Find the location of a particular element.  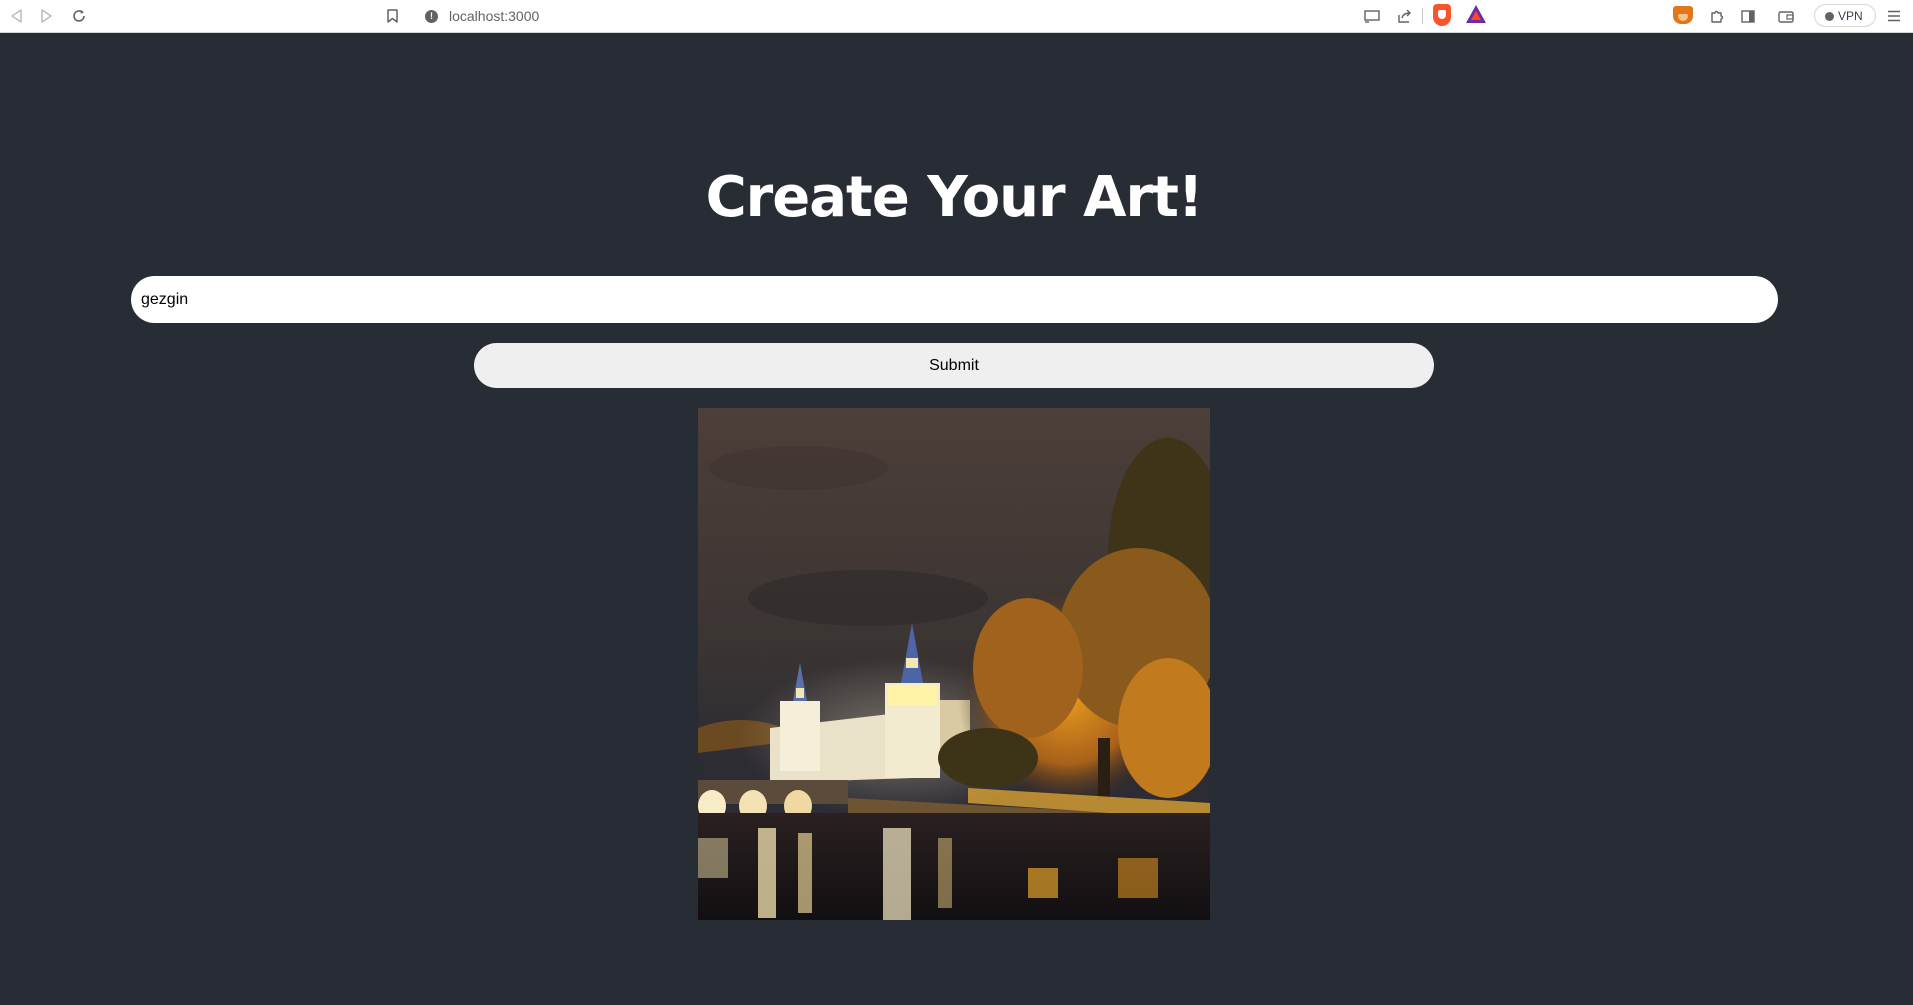

puzzle-icon is located at coordinates (1716, 16).